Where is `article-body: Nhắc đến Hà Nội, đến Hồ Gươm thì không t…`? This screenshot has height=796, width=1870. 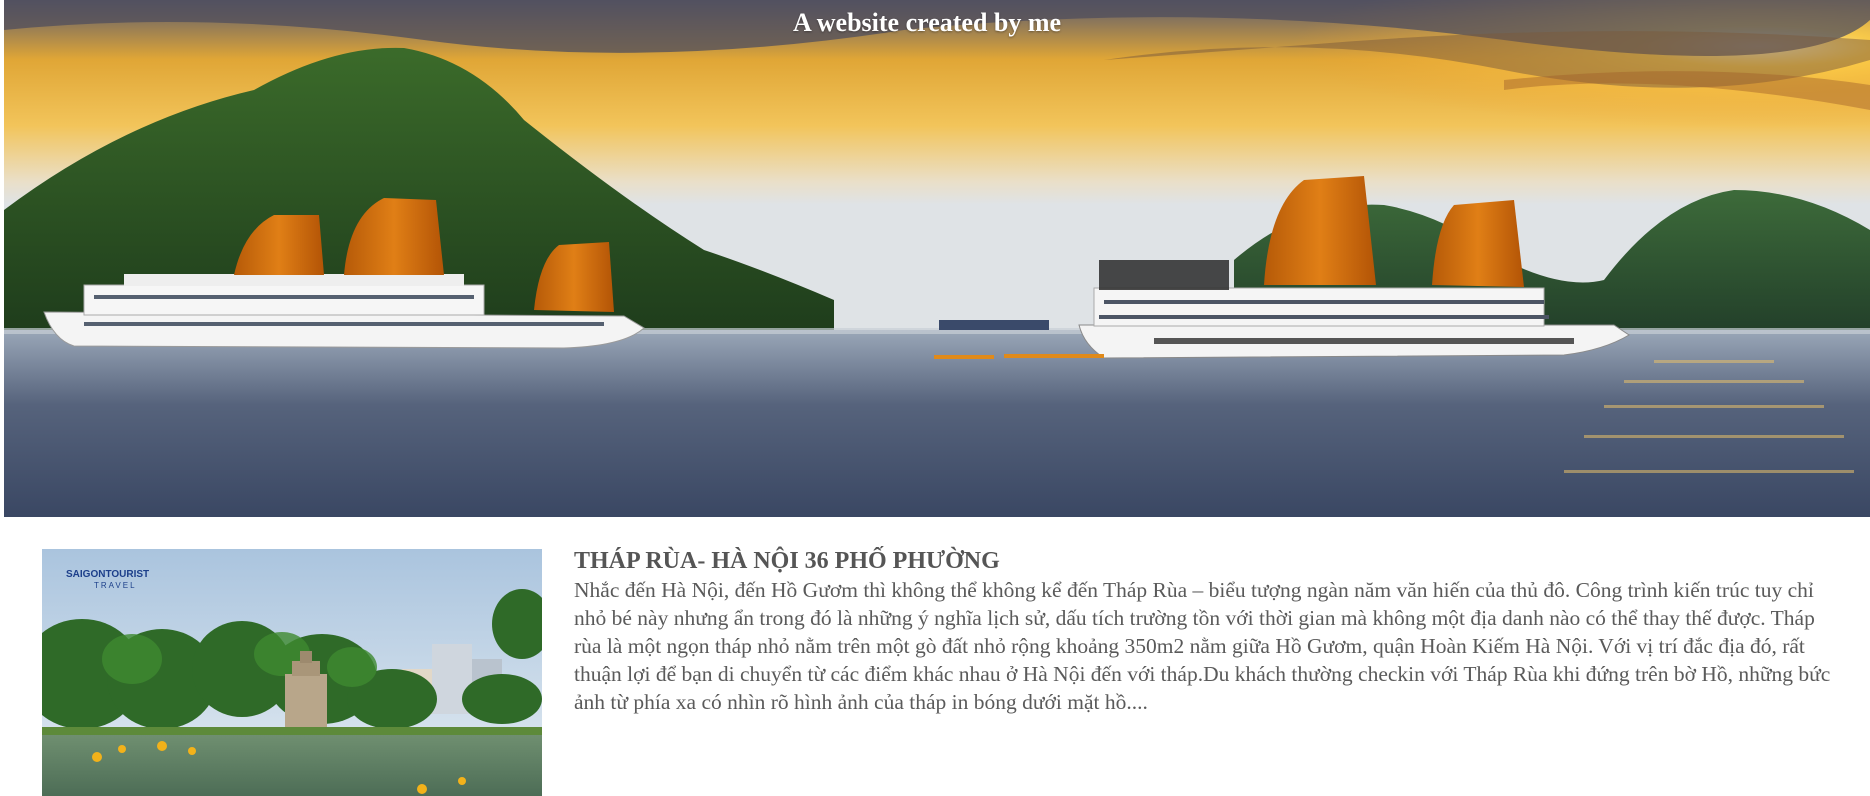 article-body: Nhắc đến Hà Nội, đến Hồ Gươm thì không t… is located at coordinates (1202, 646).